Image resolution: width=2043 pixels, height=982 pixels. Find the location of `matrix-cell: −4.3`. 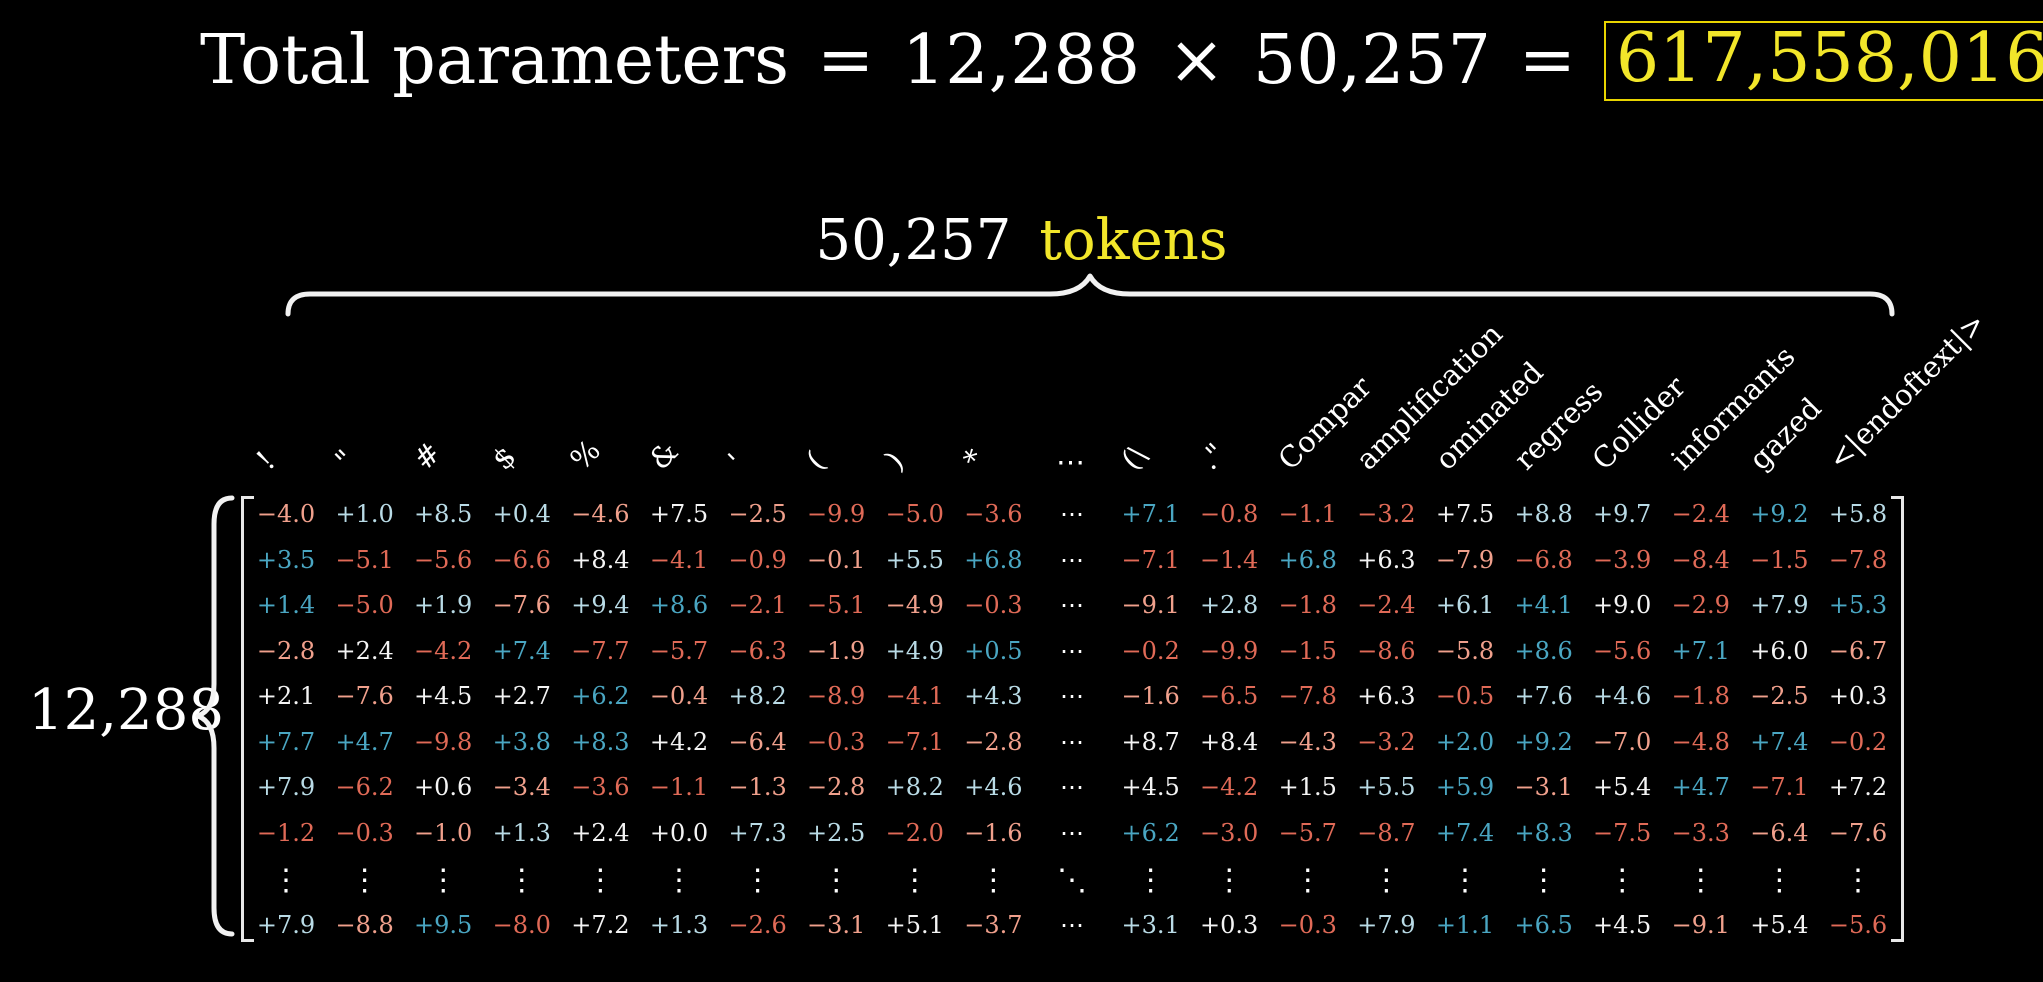

matrix-cell: −4.3 is located at coordinates (1307, 742).